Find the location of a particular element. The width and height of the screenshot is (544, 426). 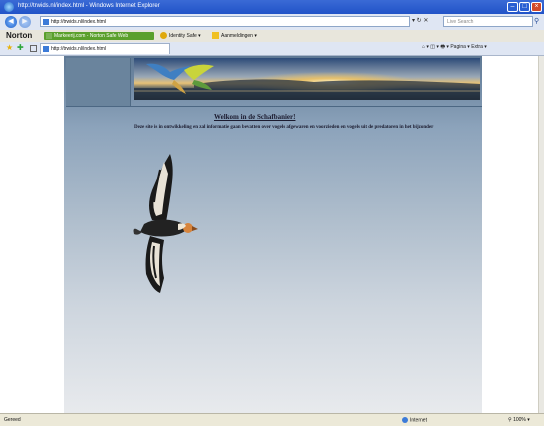

add-favorite-icon: ✚ is located at coordinates (20, 47).